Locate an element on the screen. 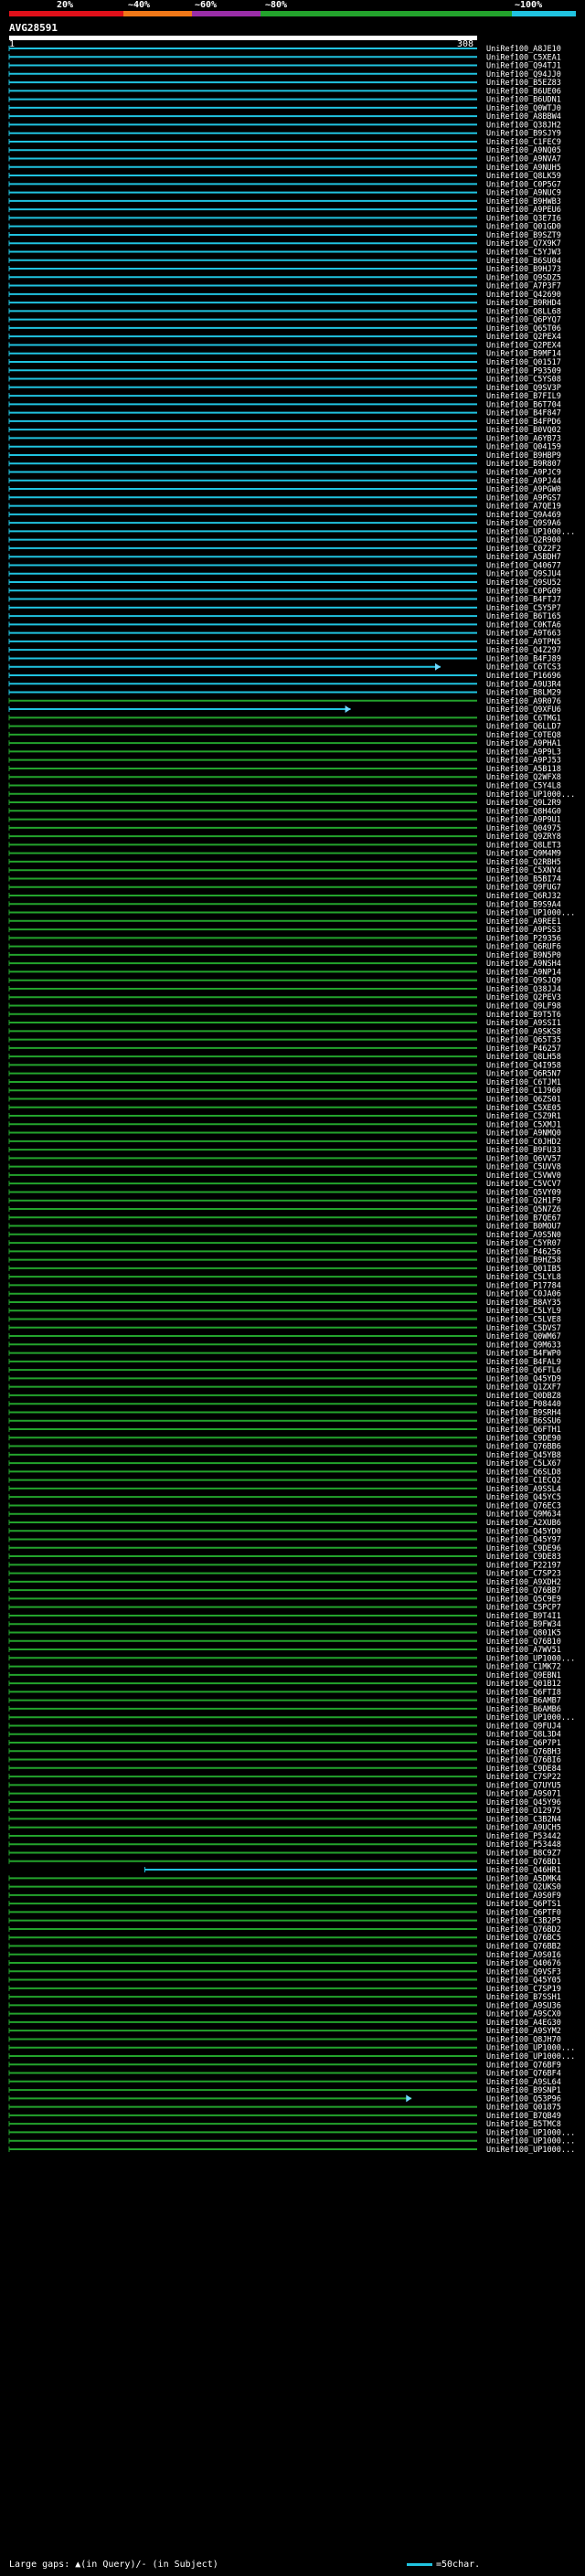  scale-legend: =50char. is located at coordinates (444, 2565).